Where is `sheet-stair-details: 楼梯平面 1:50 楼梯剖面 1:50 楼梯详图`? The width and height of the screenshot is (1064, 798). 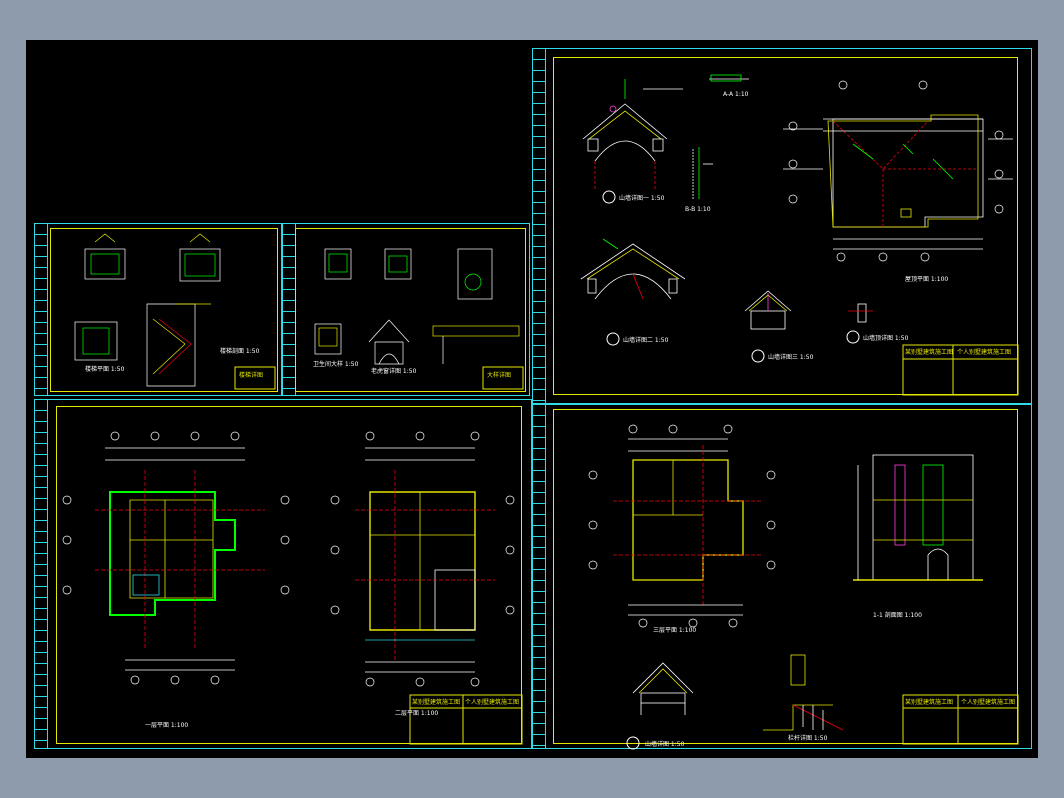
sheet-stair-details: 楼梯平面 1:50 楼梯剖面 1:50 楼梯详图 is located at coordinates (158, 309).